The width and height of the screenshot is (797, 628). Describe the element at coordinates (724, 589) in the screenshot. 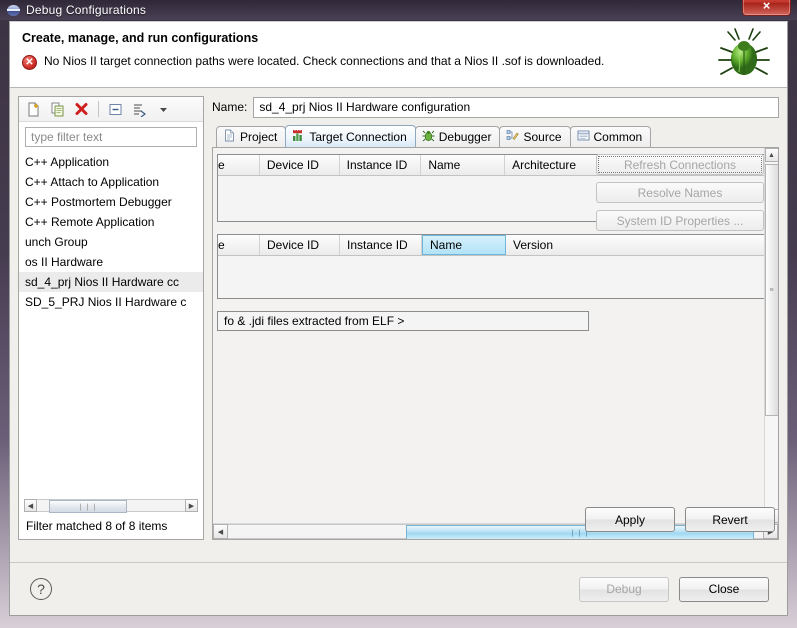

I see `close-button: Close` at that location.